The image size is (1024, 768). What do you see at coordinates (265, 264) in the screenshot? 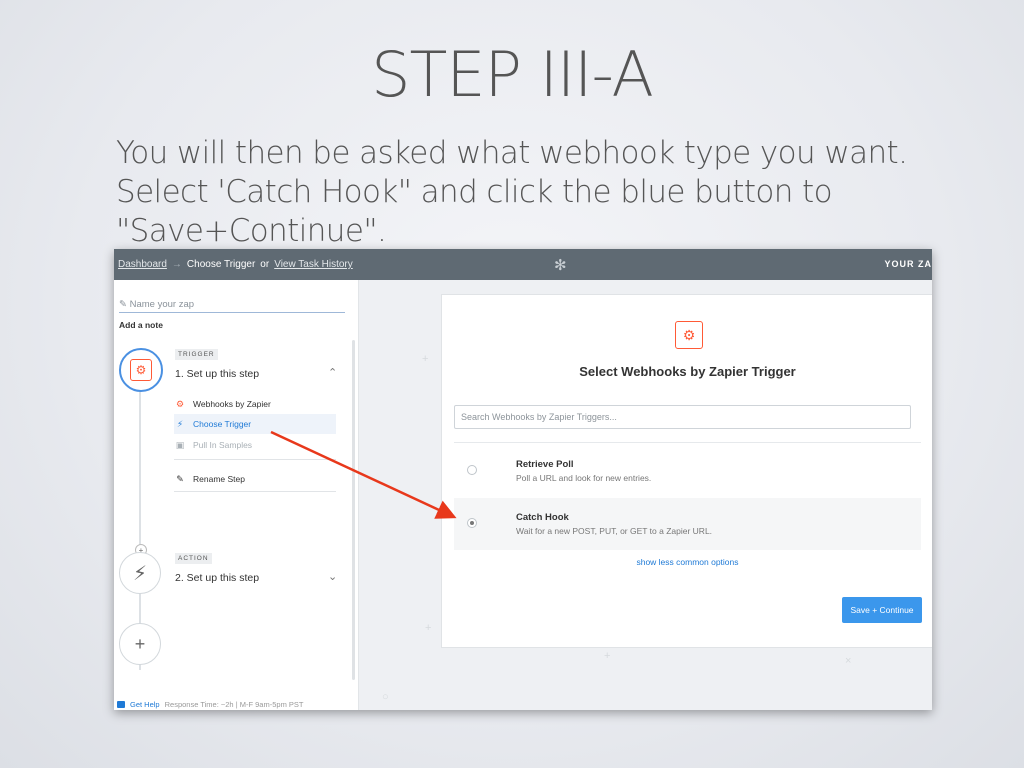
I see `breadcrumb-or: or` at bounding box center [265, 264].